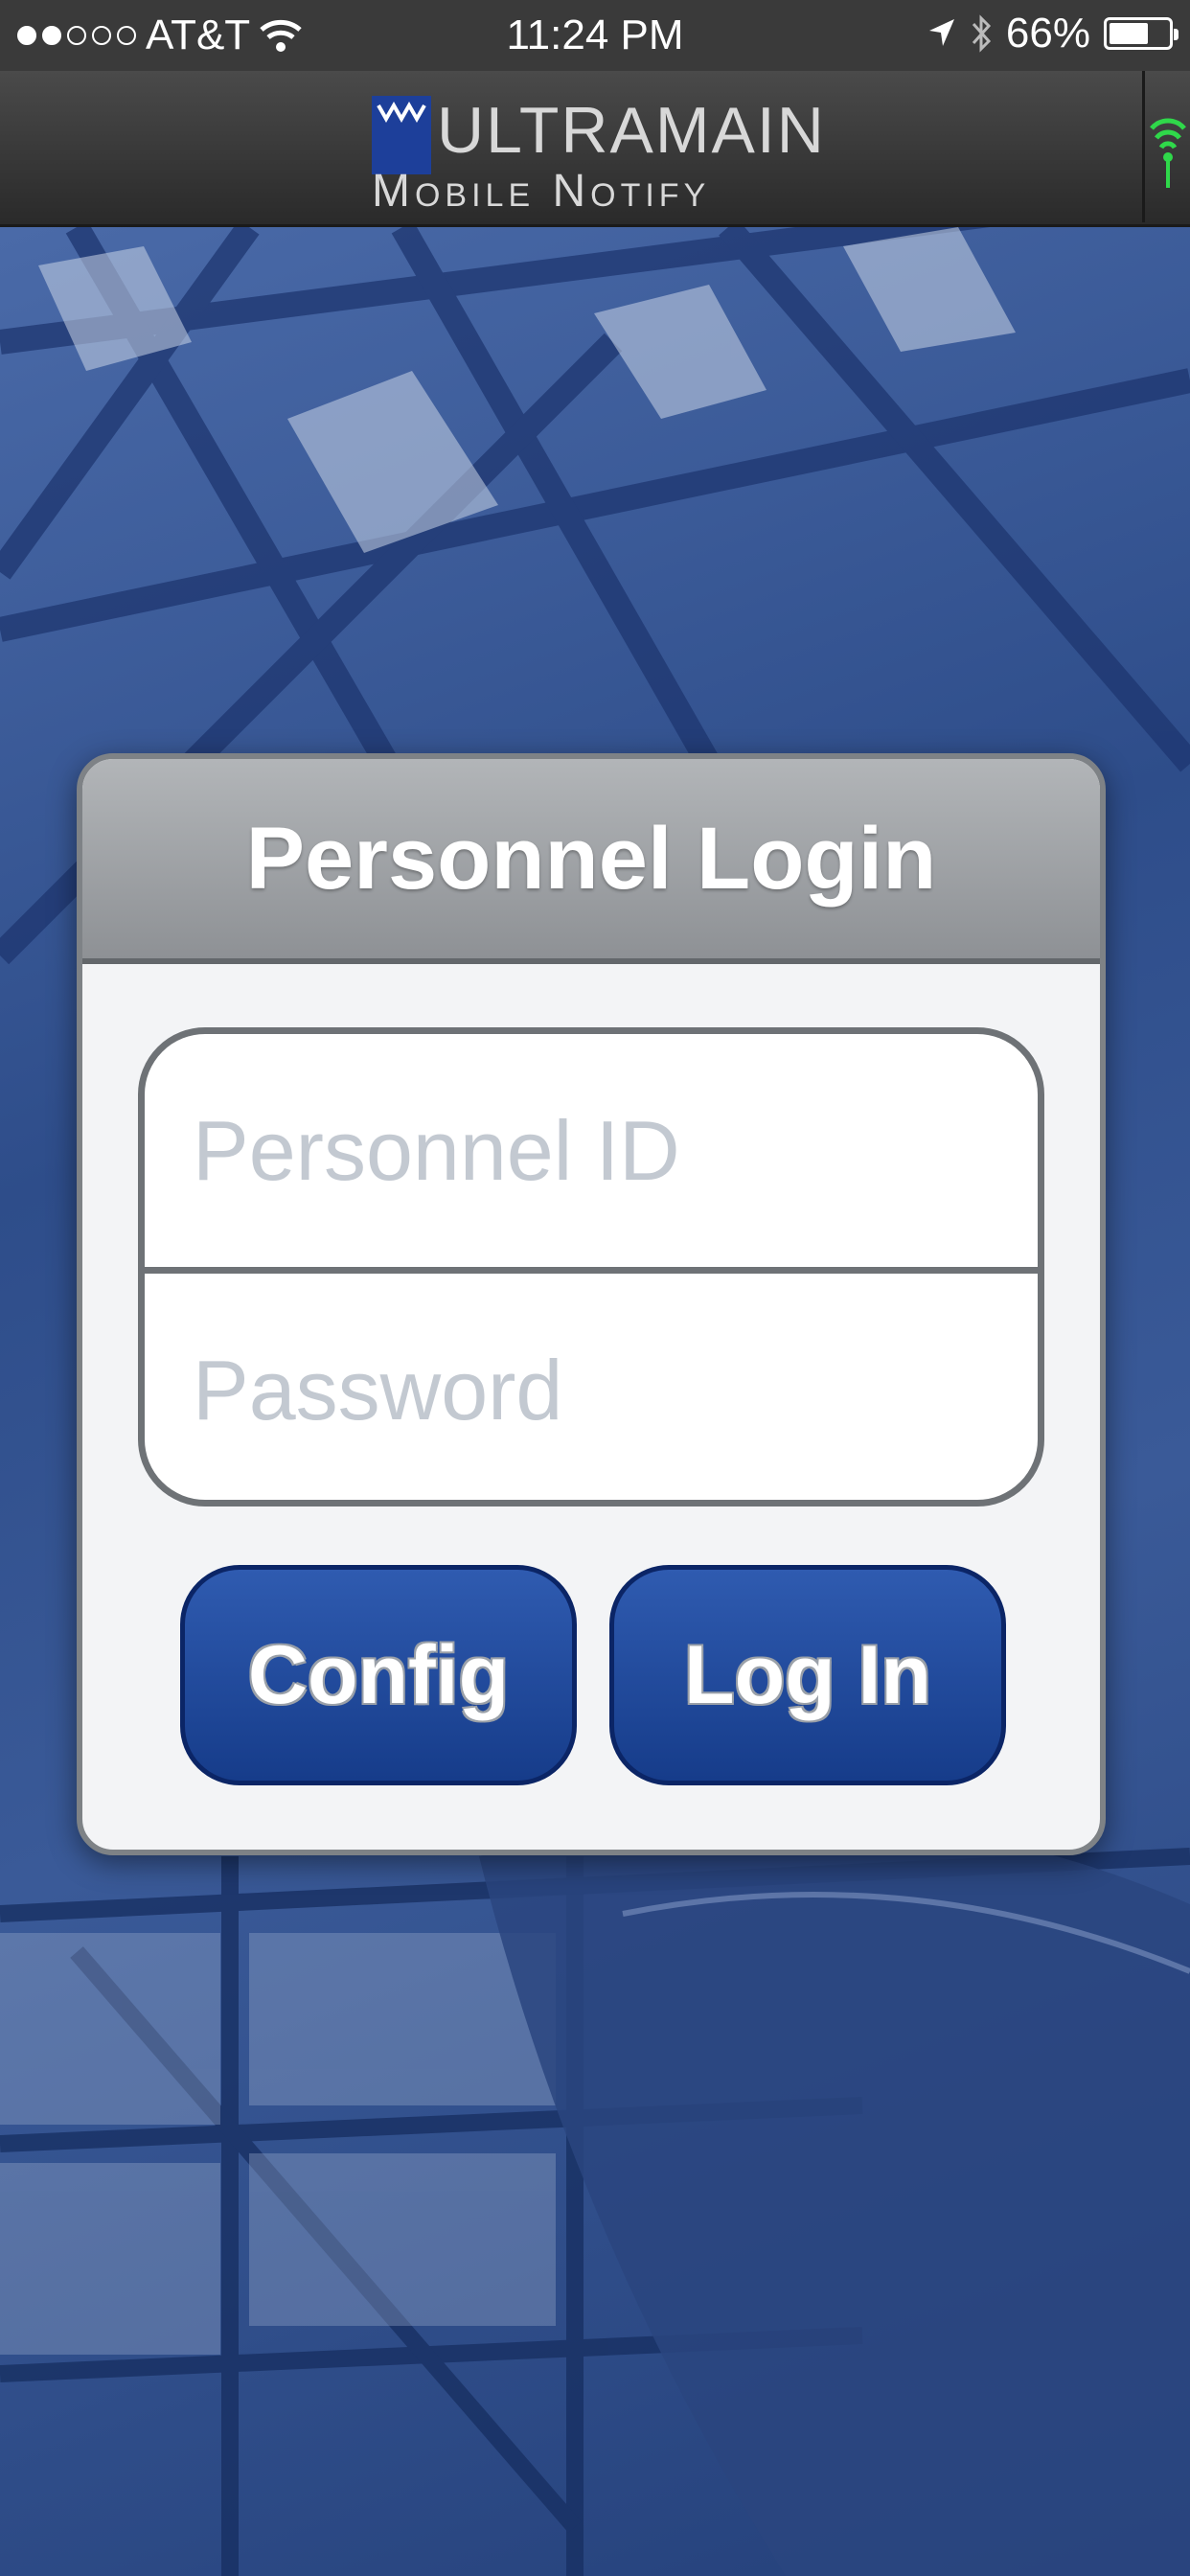 This screenshot has height=2576, width=1190. What do you see at coordinates (591, 1150) in the screenshot?
I see `personnel-id-input` at bounding box center [591, 1150].